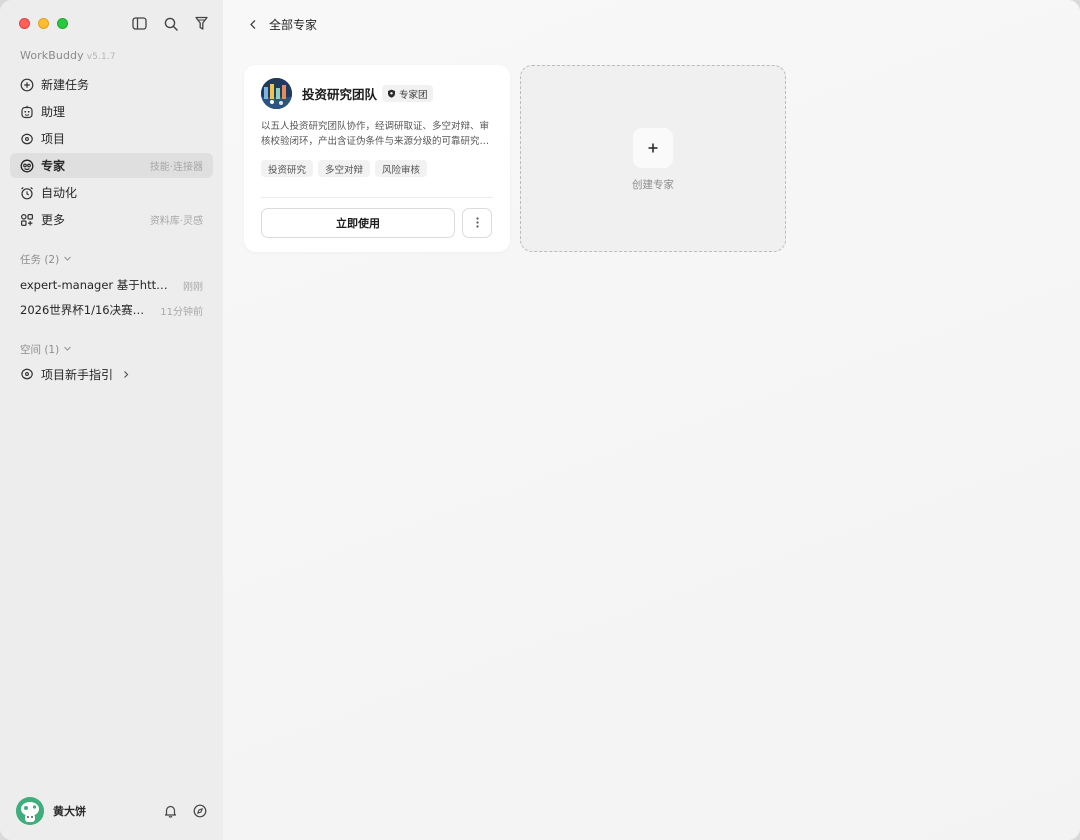 The width and height of the screenshot is (1080, 840). I want to click on maximize-window-button, so click(62, 23).